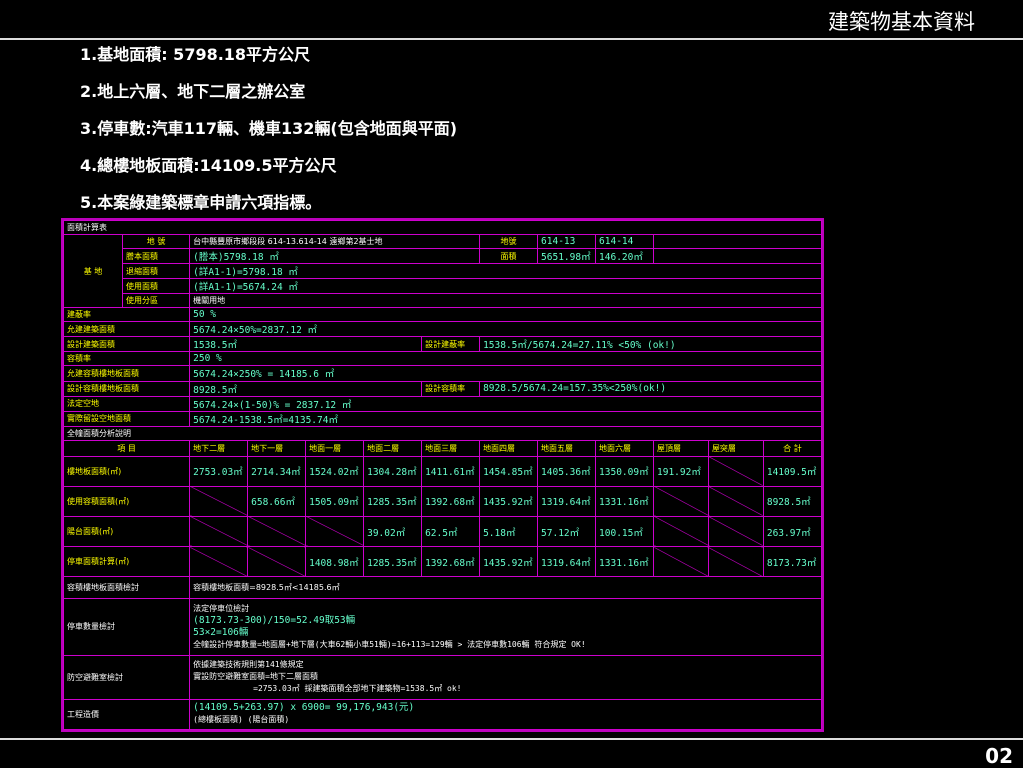 This screenshot has width=1023, height=768. I want to click on design-coverage-label: 設計建築面積, so click(126, 344).